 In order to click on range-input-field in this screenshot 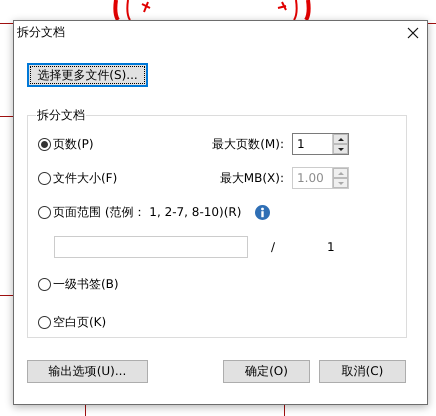, I will do `click(151, 247)`.